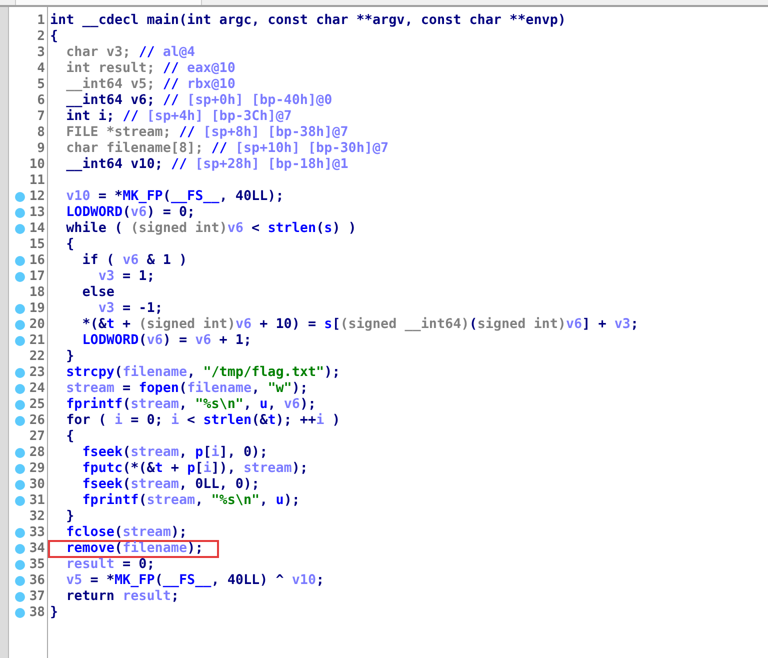 The width and height of the screenshot is (768, 658). Describe the element at coordinates (41, 37) in the screenshot. I see `line-number: 2` at that location.